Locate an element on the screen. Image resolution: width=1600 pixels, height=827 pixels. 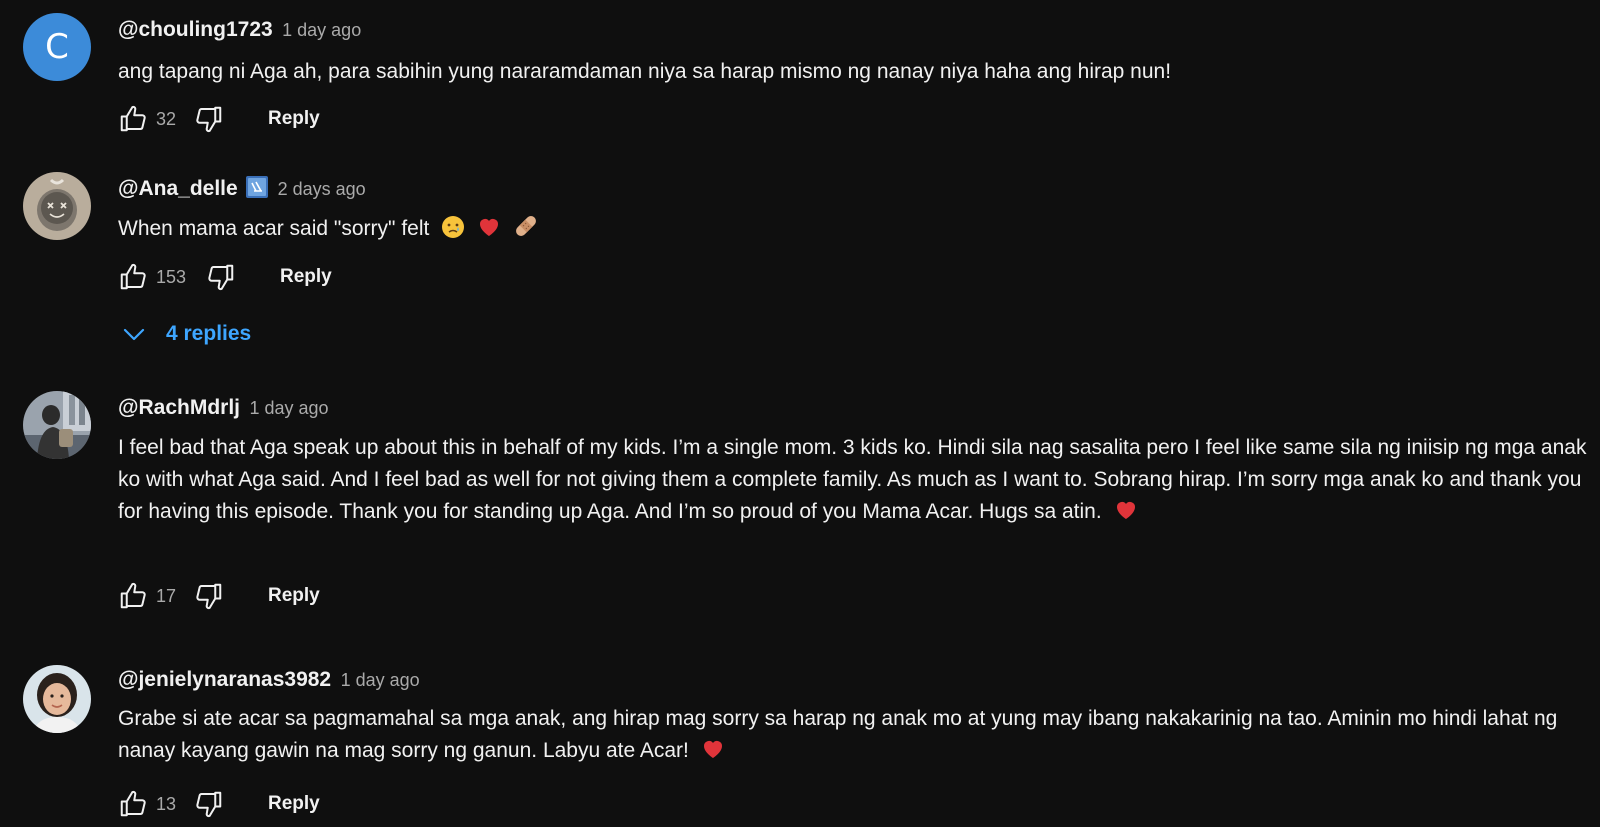
comment-header: @chouling1723 1 day ago is located at coordinates (239, 30).